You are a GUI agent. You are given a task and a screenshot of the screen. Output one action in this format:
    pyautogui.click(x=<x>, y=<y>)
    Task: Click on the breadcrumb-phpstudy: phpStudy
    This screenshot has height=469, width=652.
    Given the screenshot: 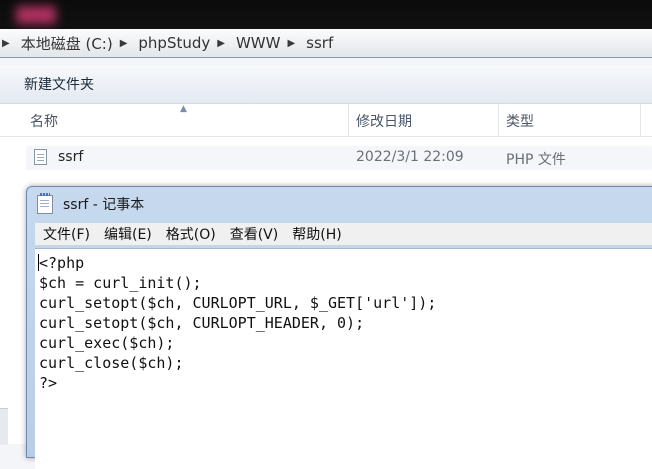 What is the action you would take?
    pyautogui.click(x=174, y=43)
    